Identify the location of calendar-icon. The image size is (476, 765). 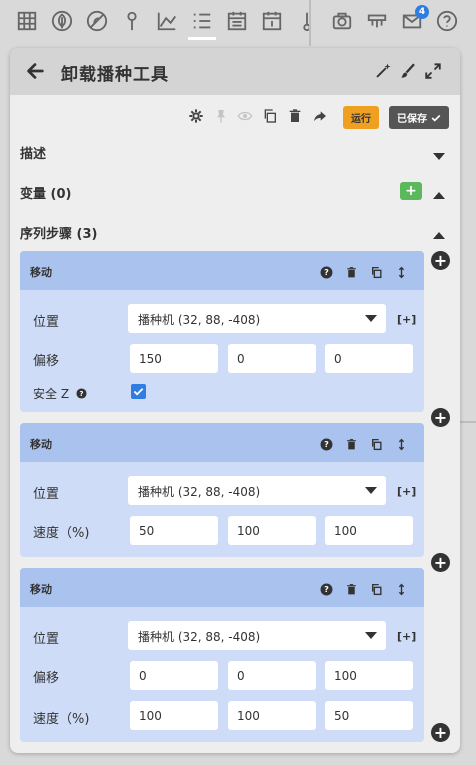
(237, 21).